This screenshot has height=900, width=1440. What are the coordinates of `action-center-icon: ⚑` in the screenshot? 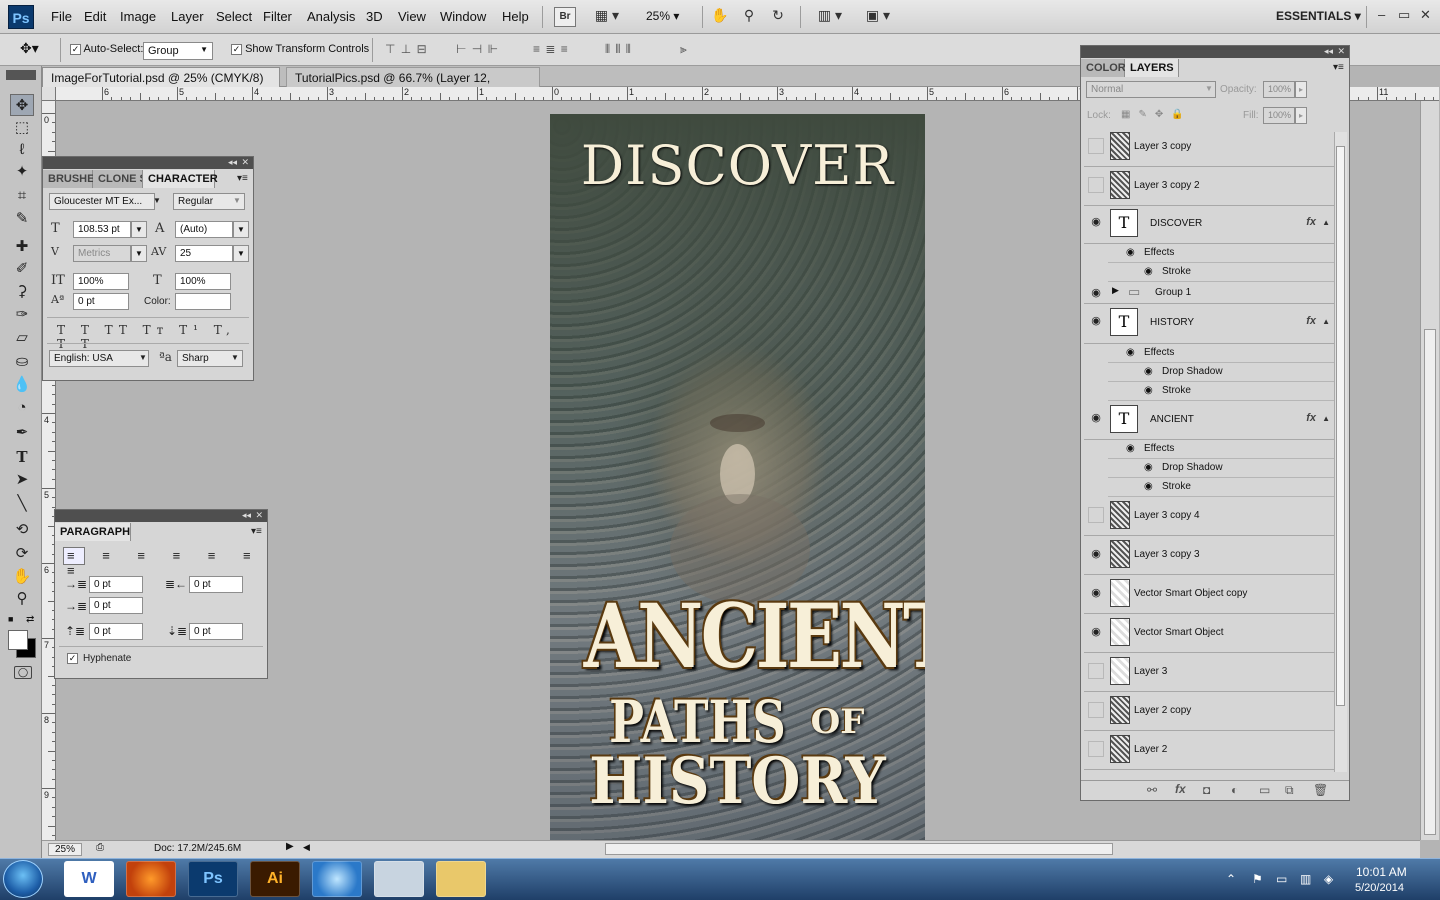 It's located at (1257, 879).